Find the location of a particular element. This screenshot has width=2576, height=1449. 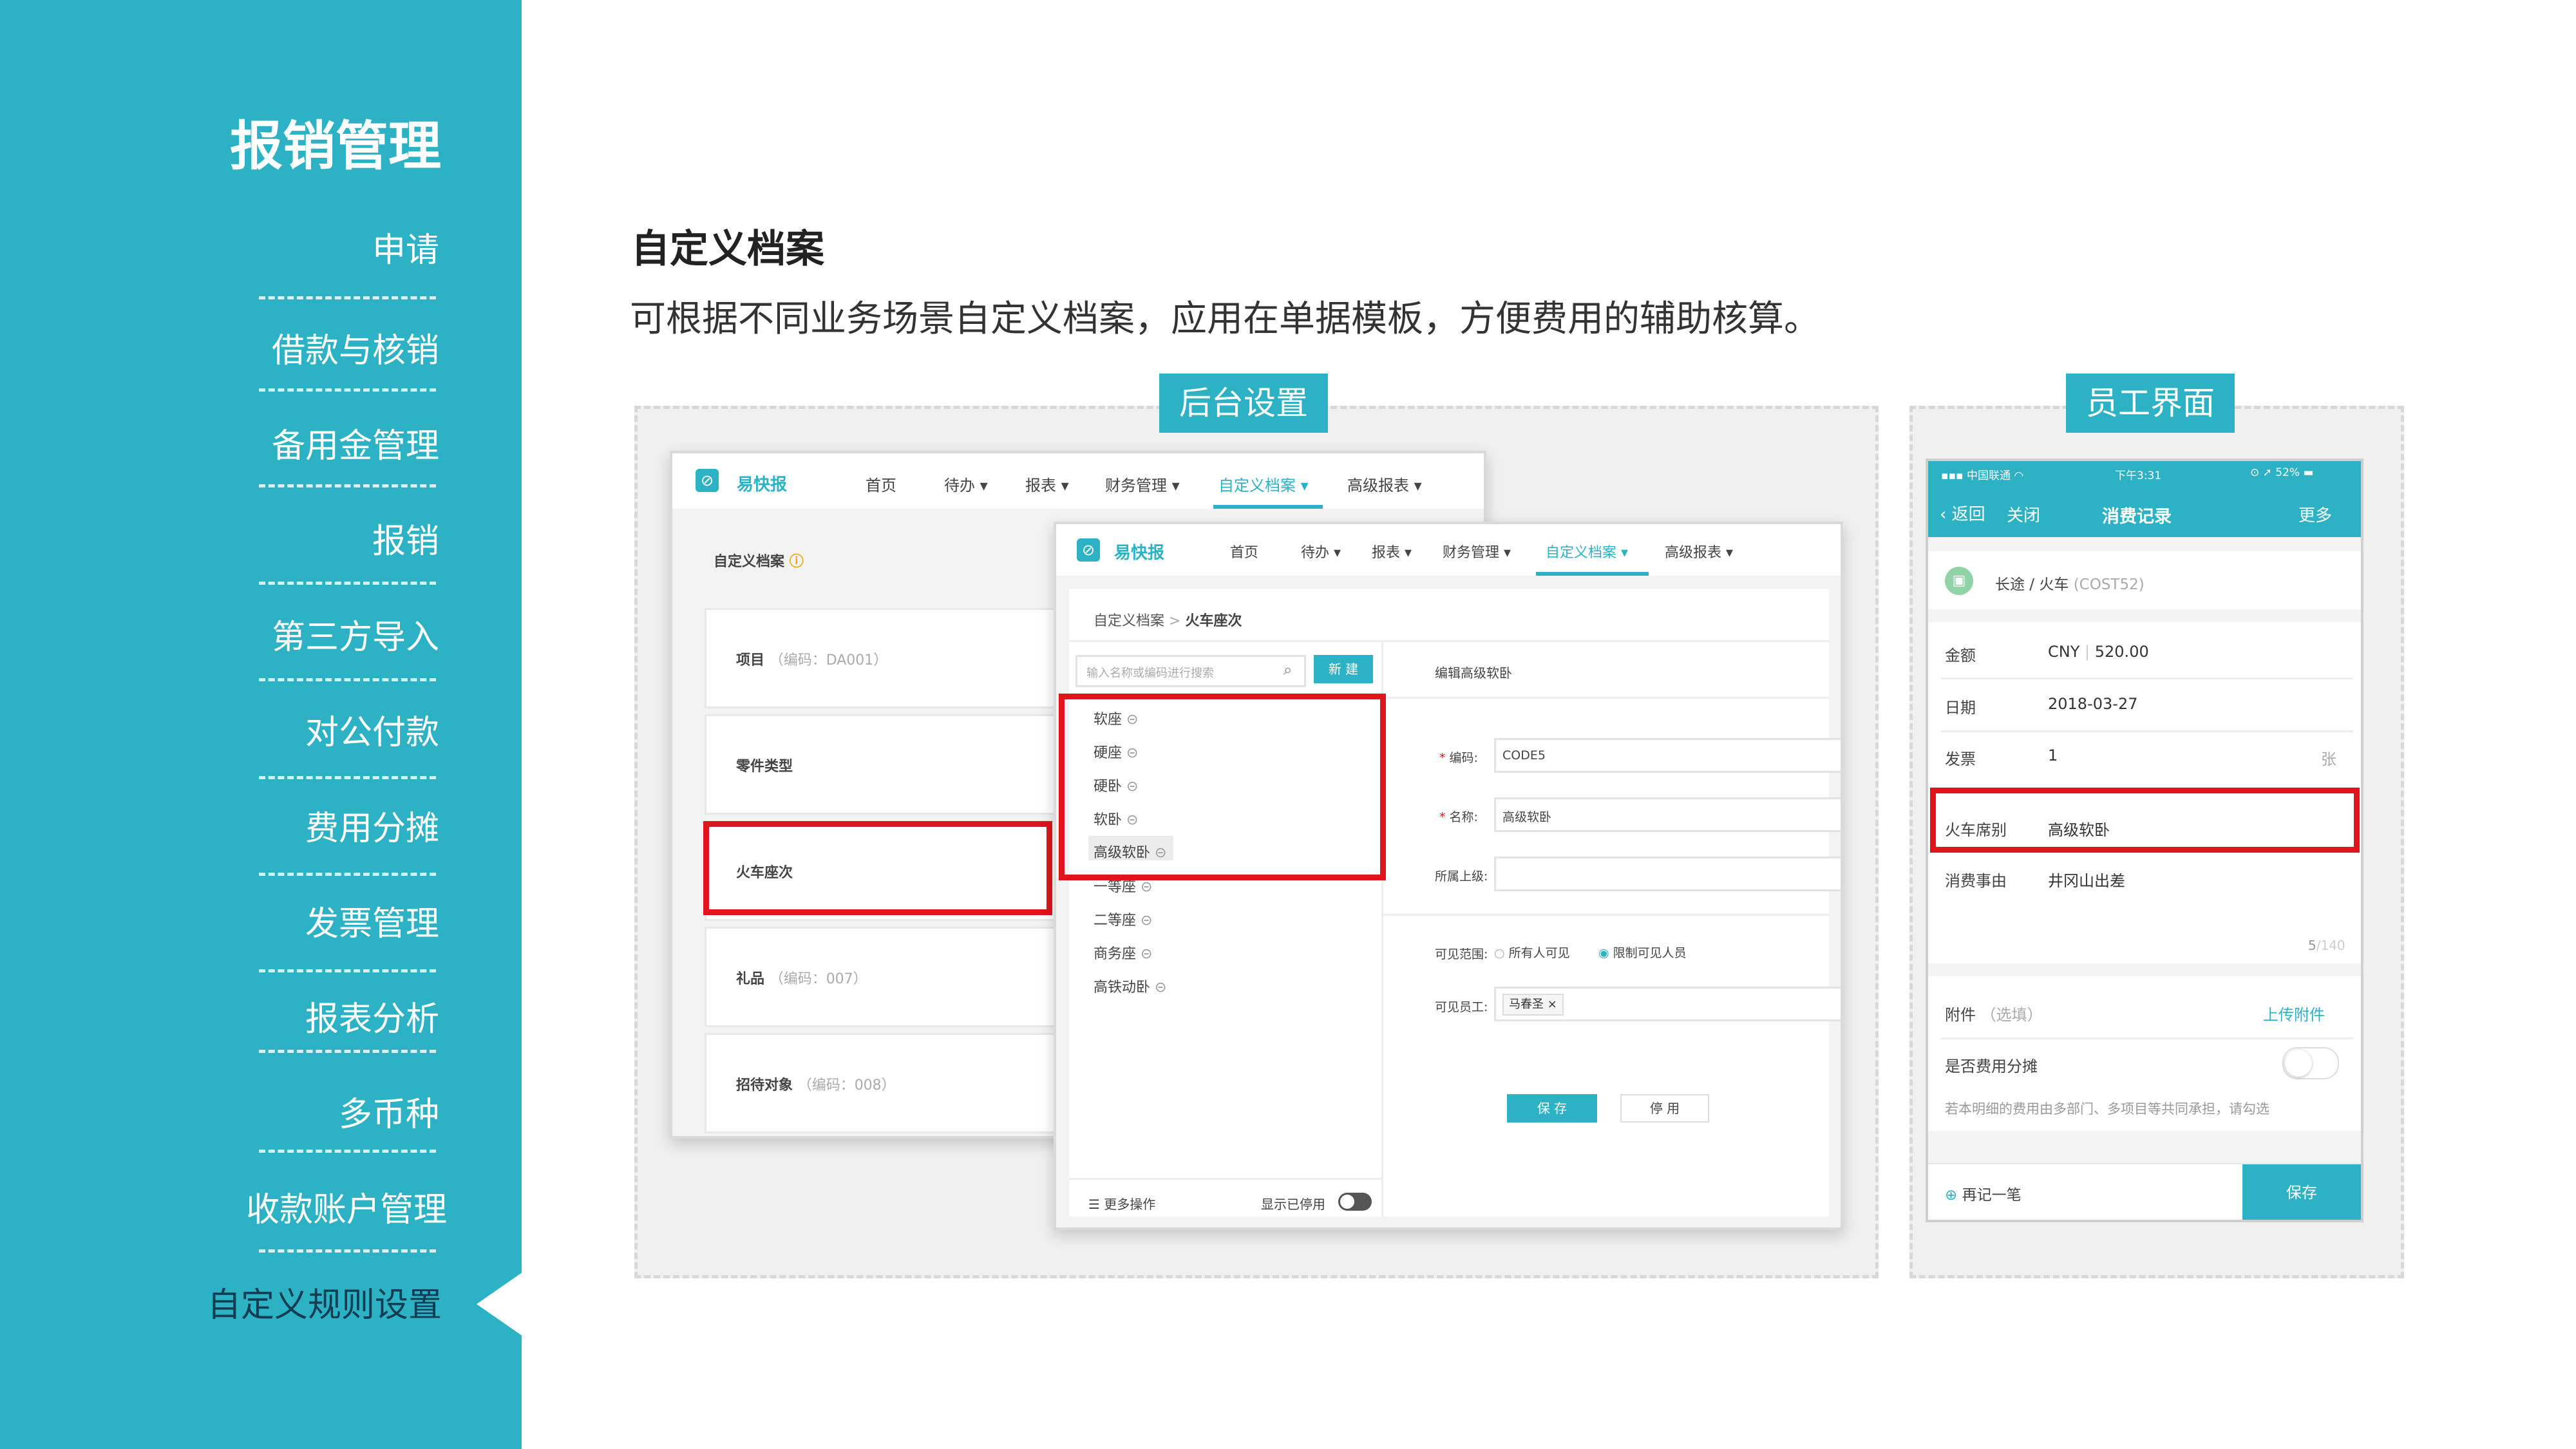

sidebar-item-invoice: 发票管理 is located at coordinates (342, 920).